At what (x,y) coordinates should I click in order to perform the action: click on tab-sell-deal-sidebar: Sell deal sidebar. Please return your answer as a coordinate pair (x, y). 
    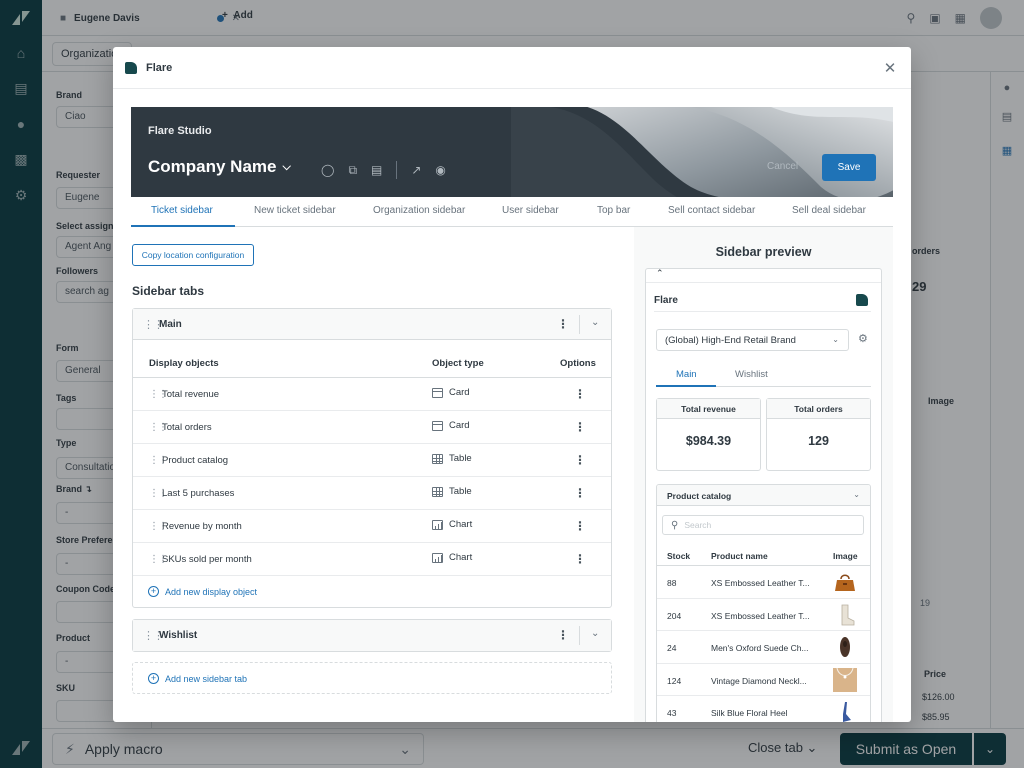
    Looking at the image, I should click on (829, 210).